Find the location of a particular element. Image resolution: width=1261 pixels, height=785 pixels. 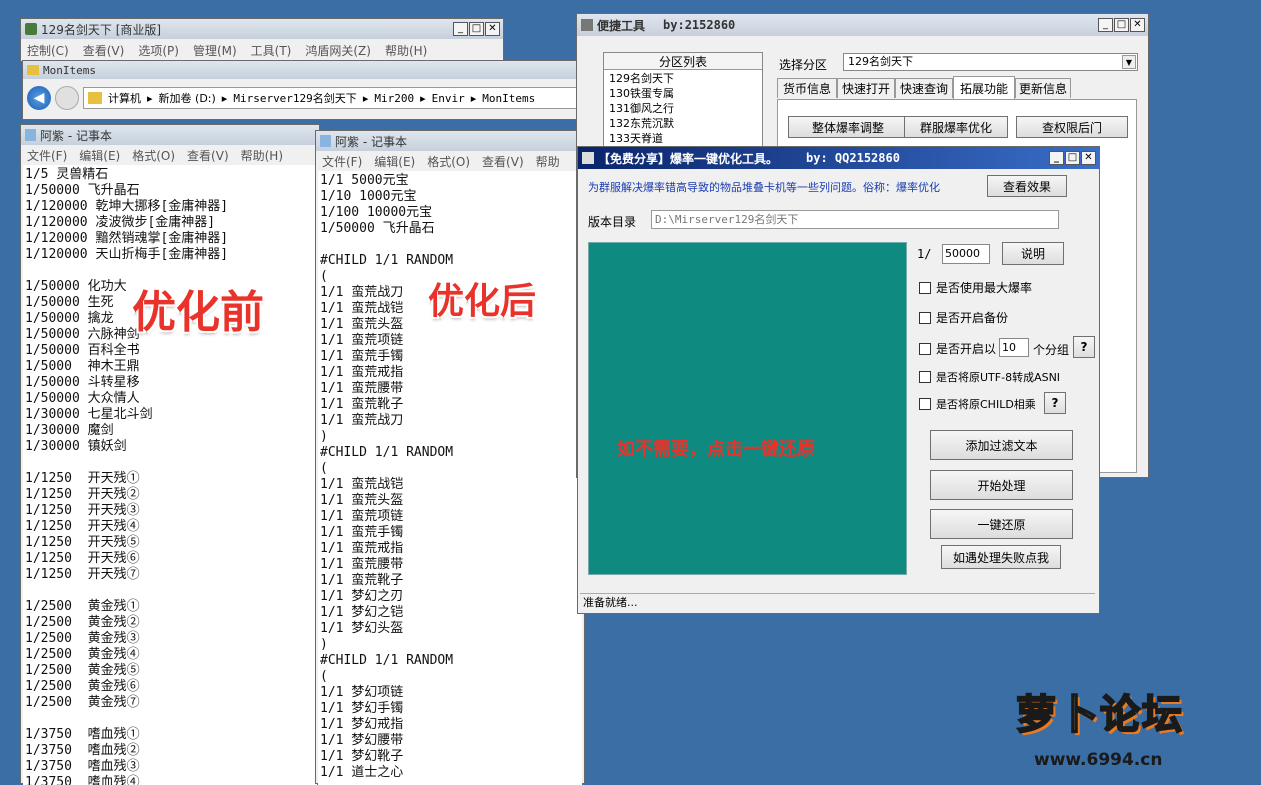

group-count-input: 10 is located at coordinates (1014, 347).